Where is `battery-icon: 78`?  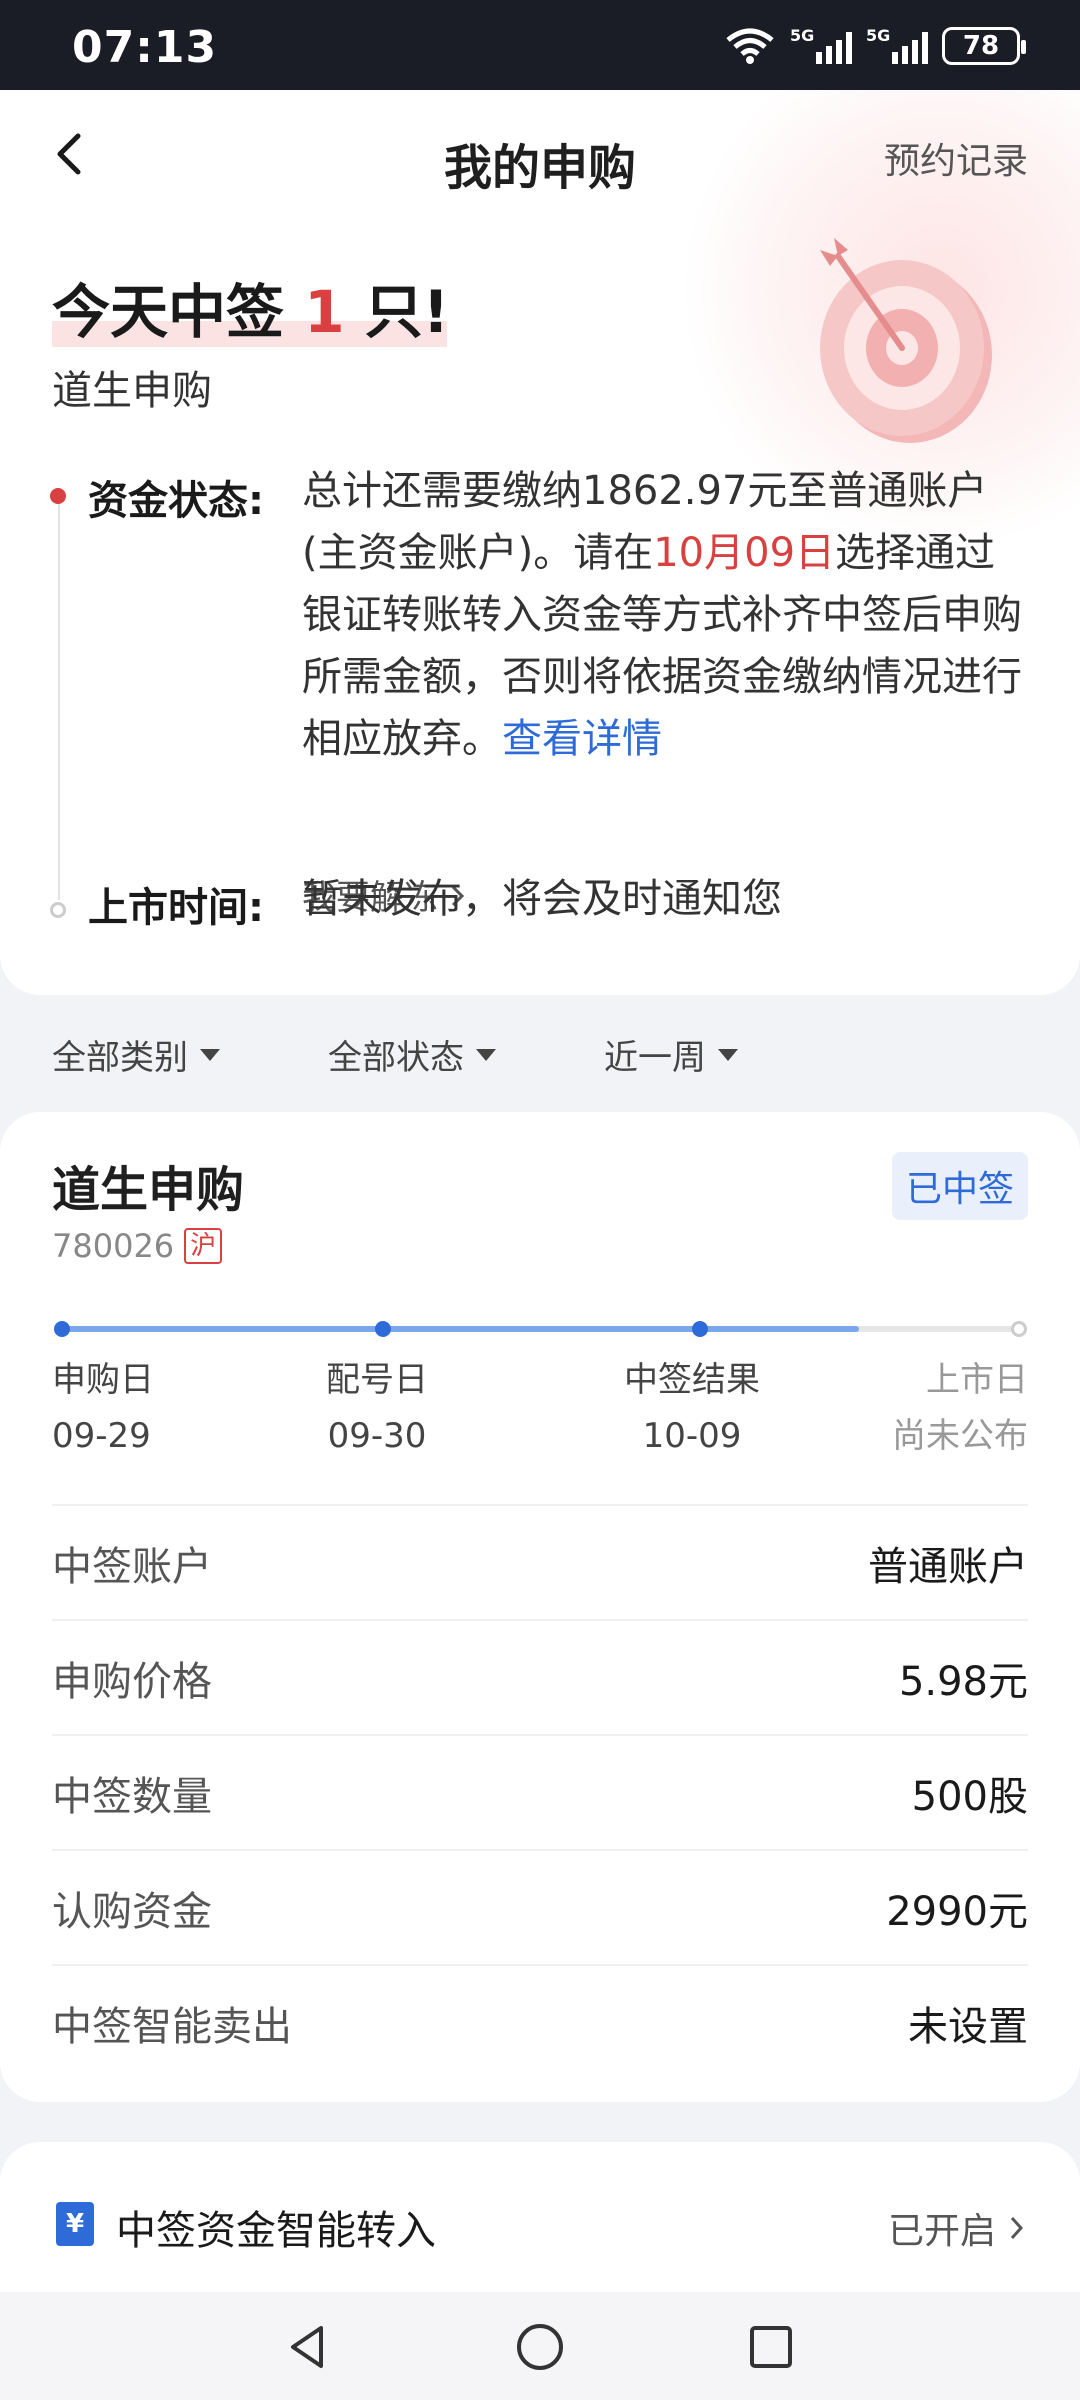
battery-icon: 78 is located at coordinates (984, 46).